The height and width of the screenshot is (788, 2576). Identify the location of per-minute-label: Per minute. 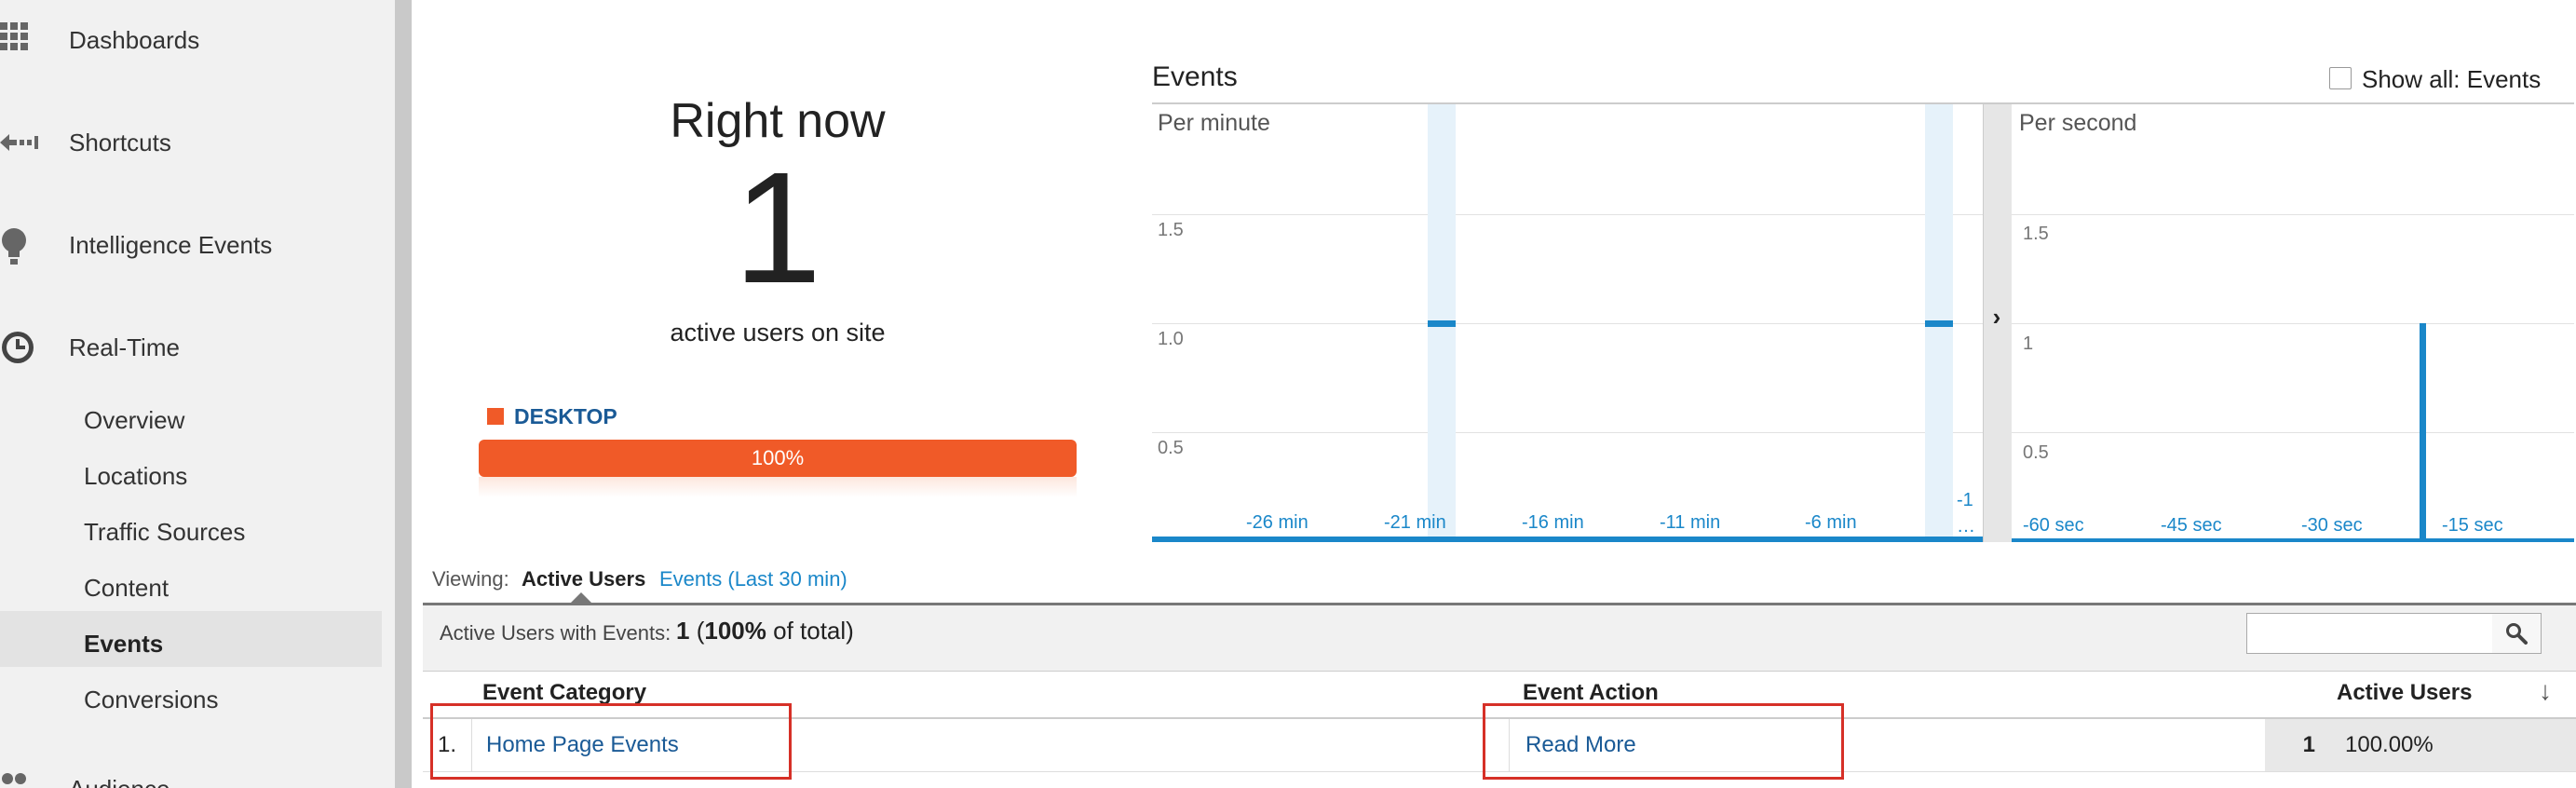
(1214, 123).